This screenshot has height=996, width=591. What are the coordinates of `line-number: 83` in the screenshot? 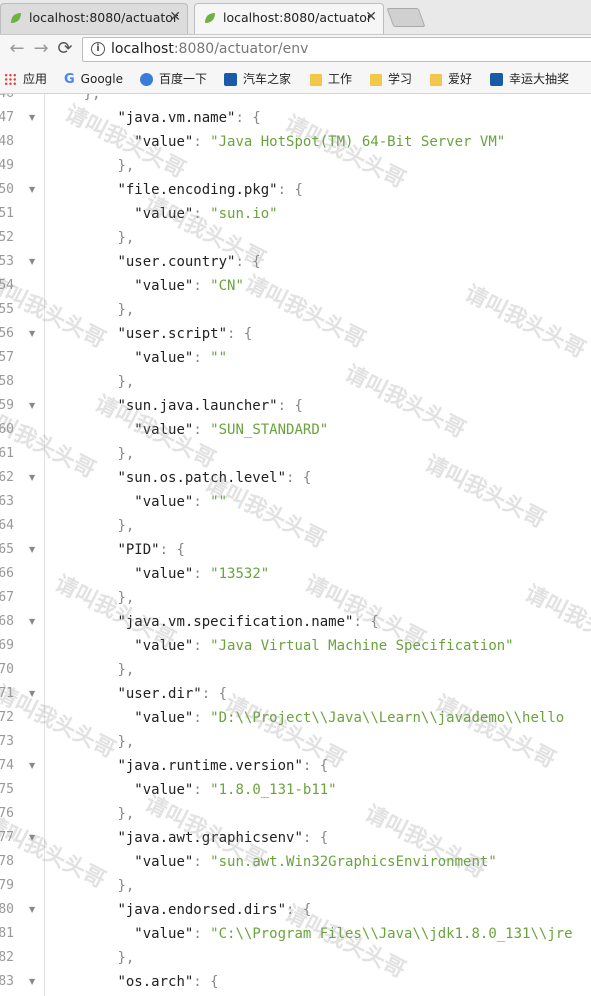 It's located at (7, 981).